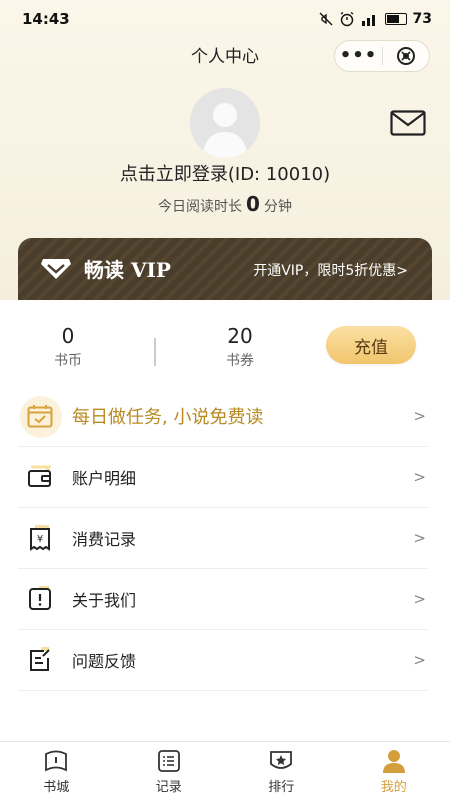 The height and width of the screenshot is (801, 450). I want to click on default-avatar-icon, so click(225, 123).